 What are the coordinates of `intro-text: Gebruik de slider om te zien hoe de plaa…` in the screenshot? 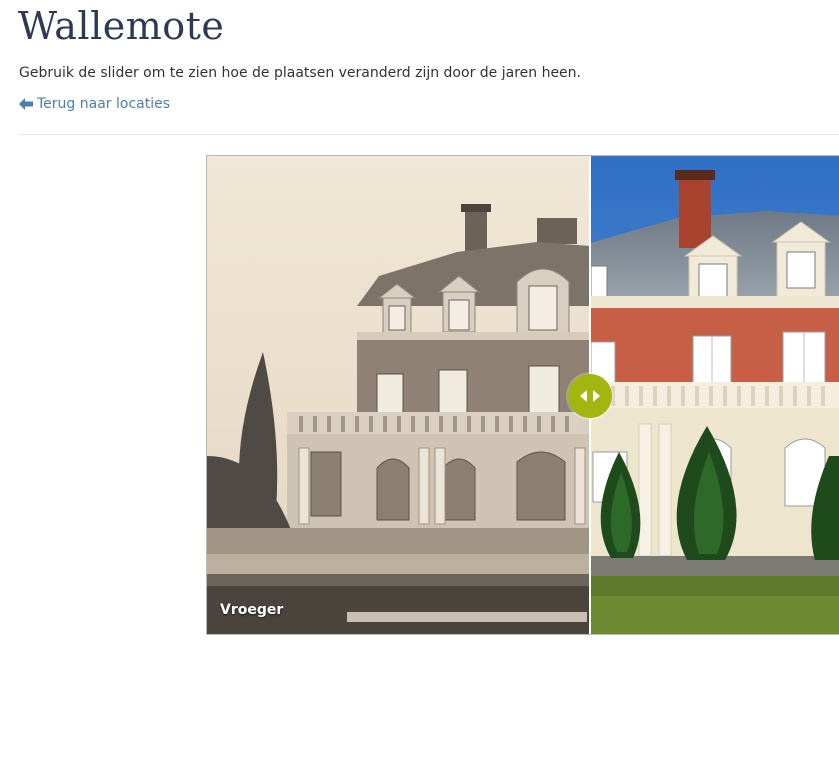 It's located at (300, 73).